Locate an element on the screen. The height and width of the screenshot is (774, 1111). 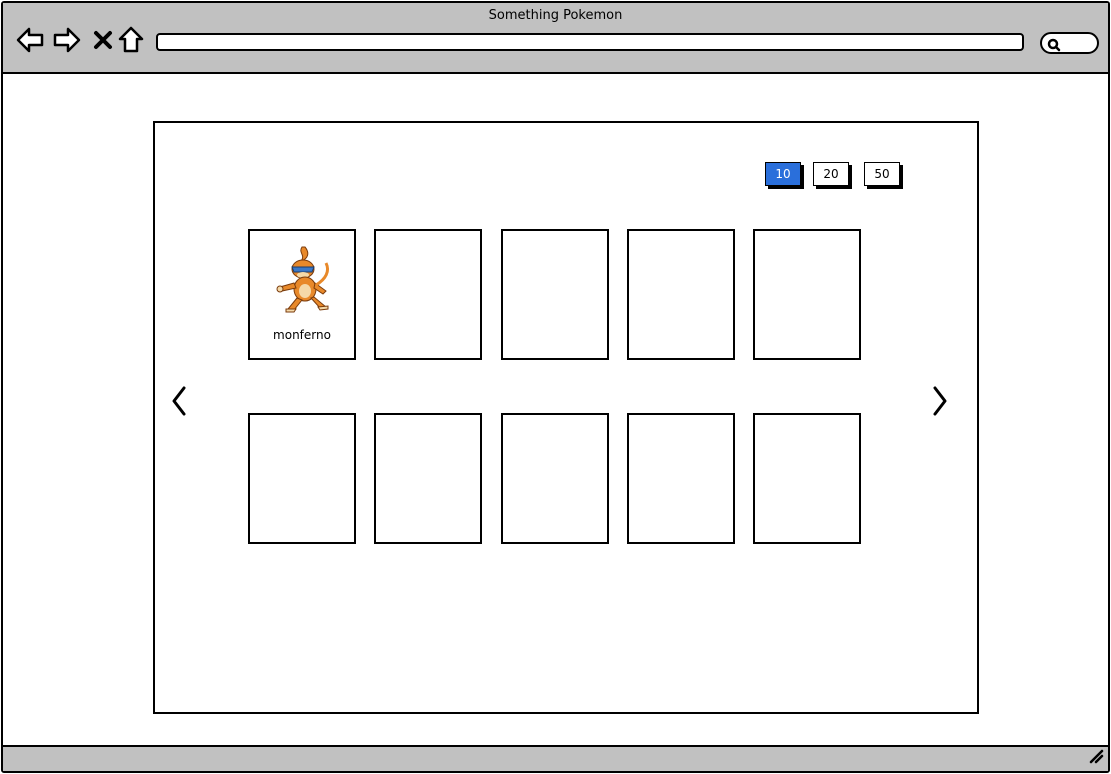
previous-page-button is located at coordinates (179, 401).